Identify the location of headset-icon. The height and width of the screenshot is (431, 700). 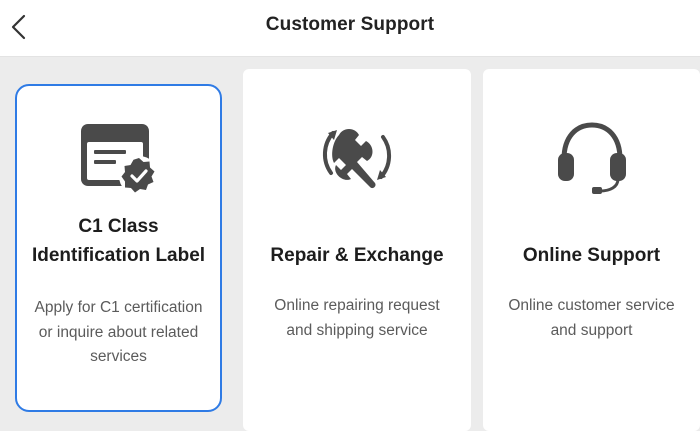
(592, 155).